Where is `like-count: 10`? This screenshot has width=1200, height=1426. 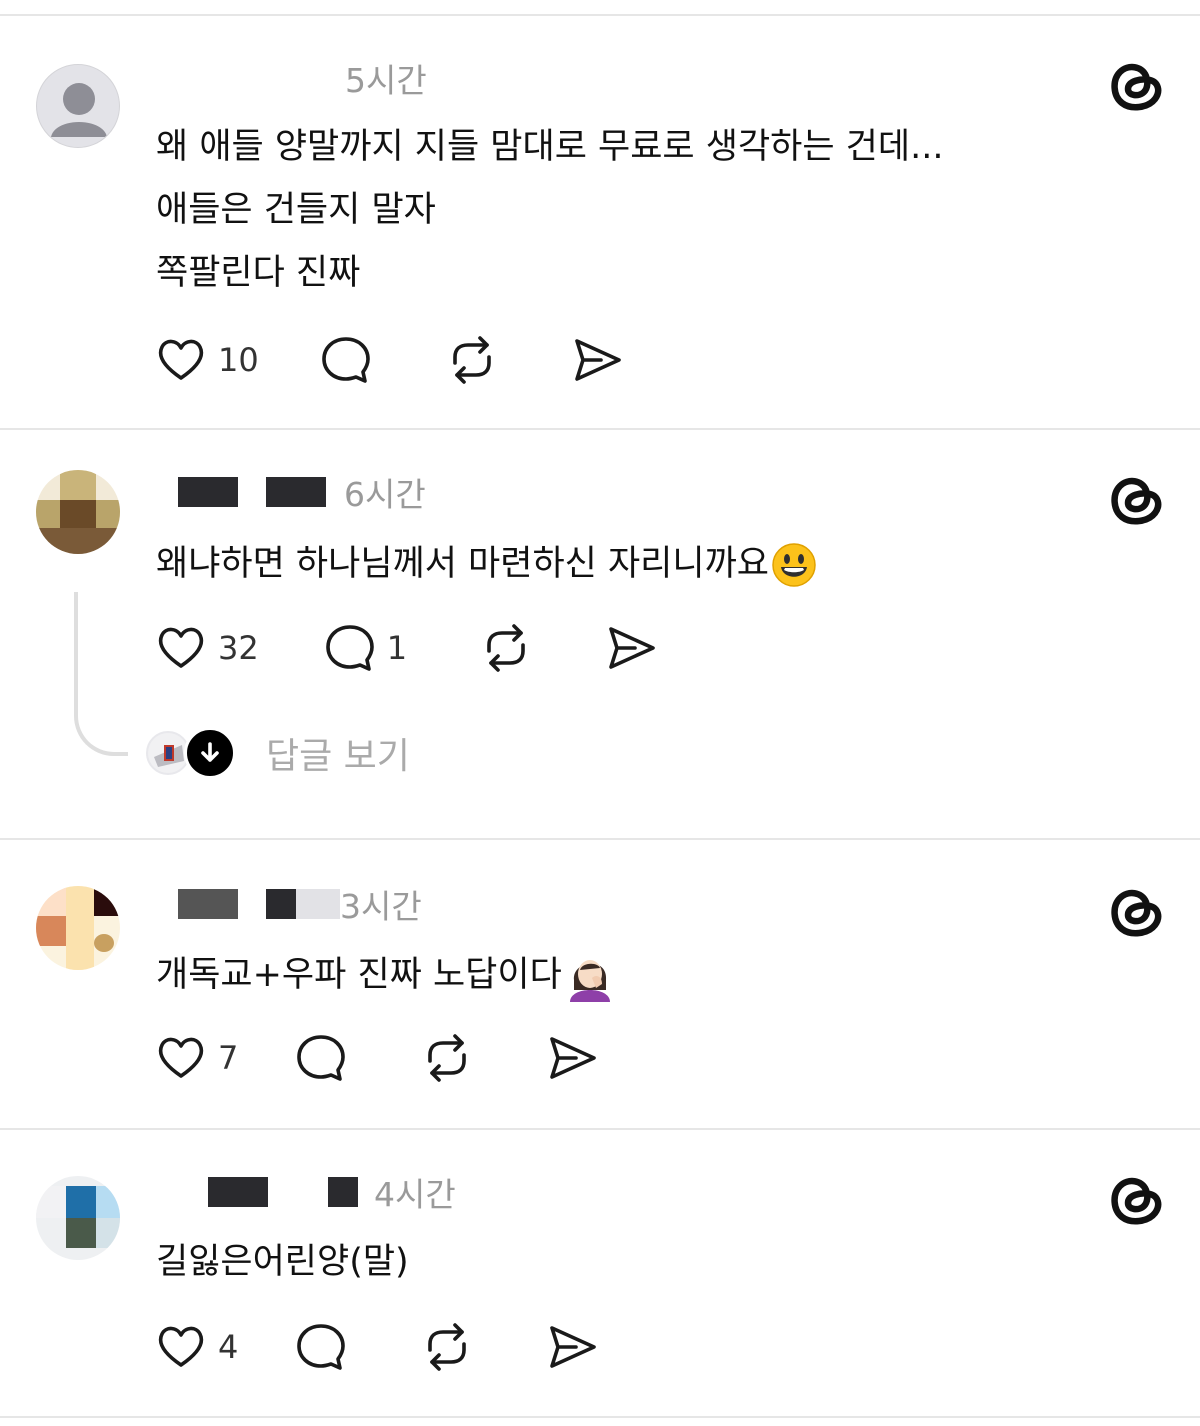 like-count: 10 is located at coordinates (238, 360).